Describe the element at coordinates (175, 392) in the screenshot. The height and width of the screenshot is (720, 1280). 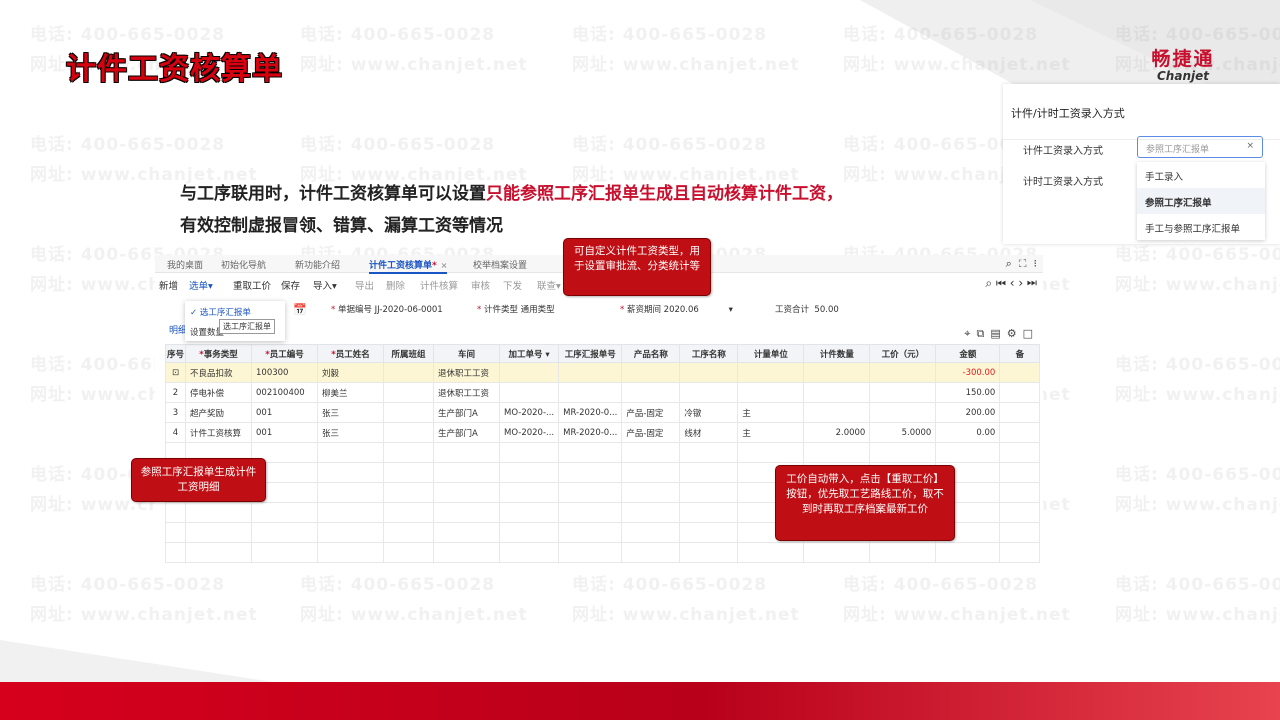
I see `table-cell: 2` at that location.